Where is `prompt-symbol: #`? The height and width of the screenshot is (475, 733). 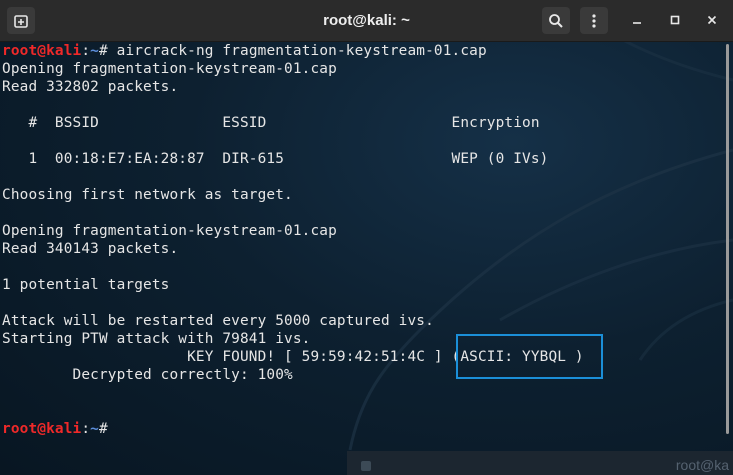
prompt-symbol: # is located at coordinates (103, 51).